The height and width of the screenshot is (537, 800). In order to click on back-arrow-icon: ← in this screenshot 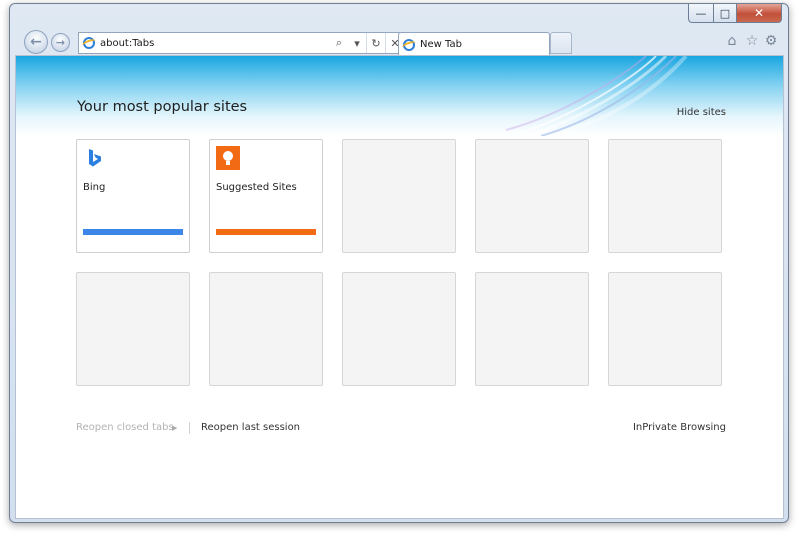, I will do `click(36, 42)`.